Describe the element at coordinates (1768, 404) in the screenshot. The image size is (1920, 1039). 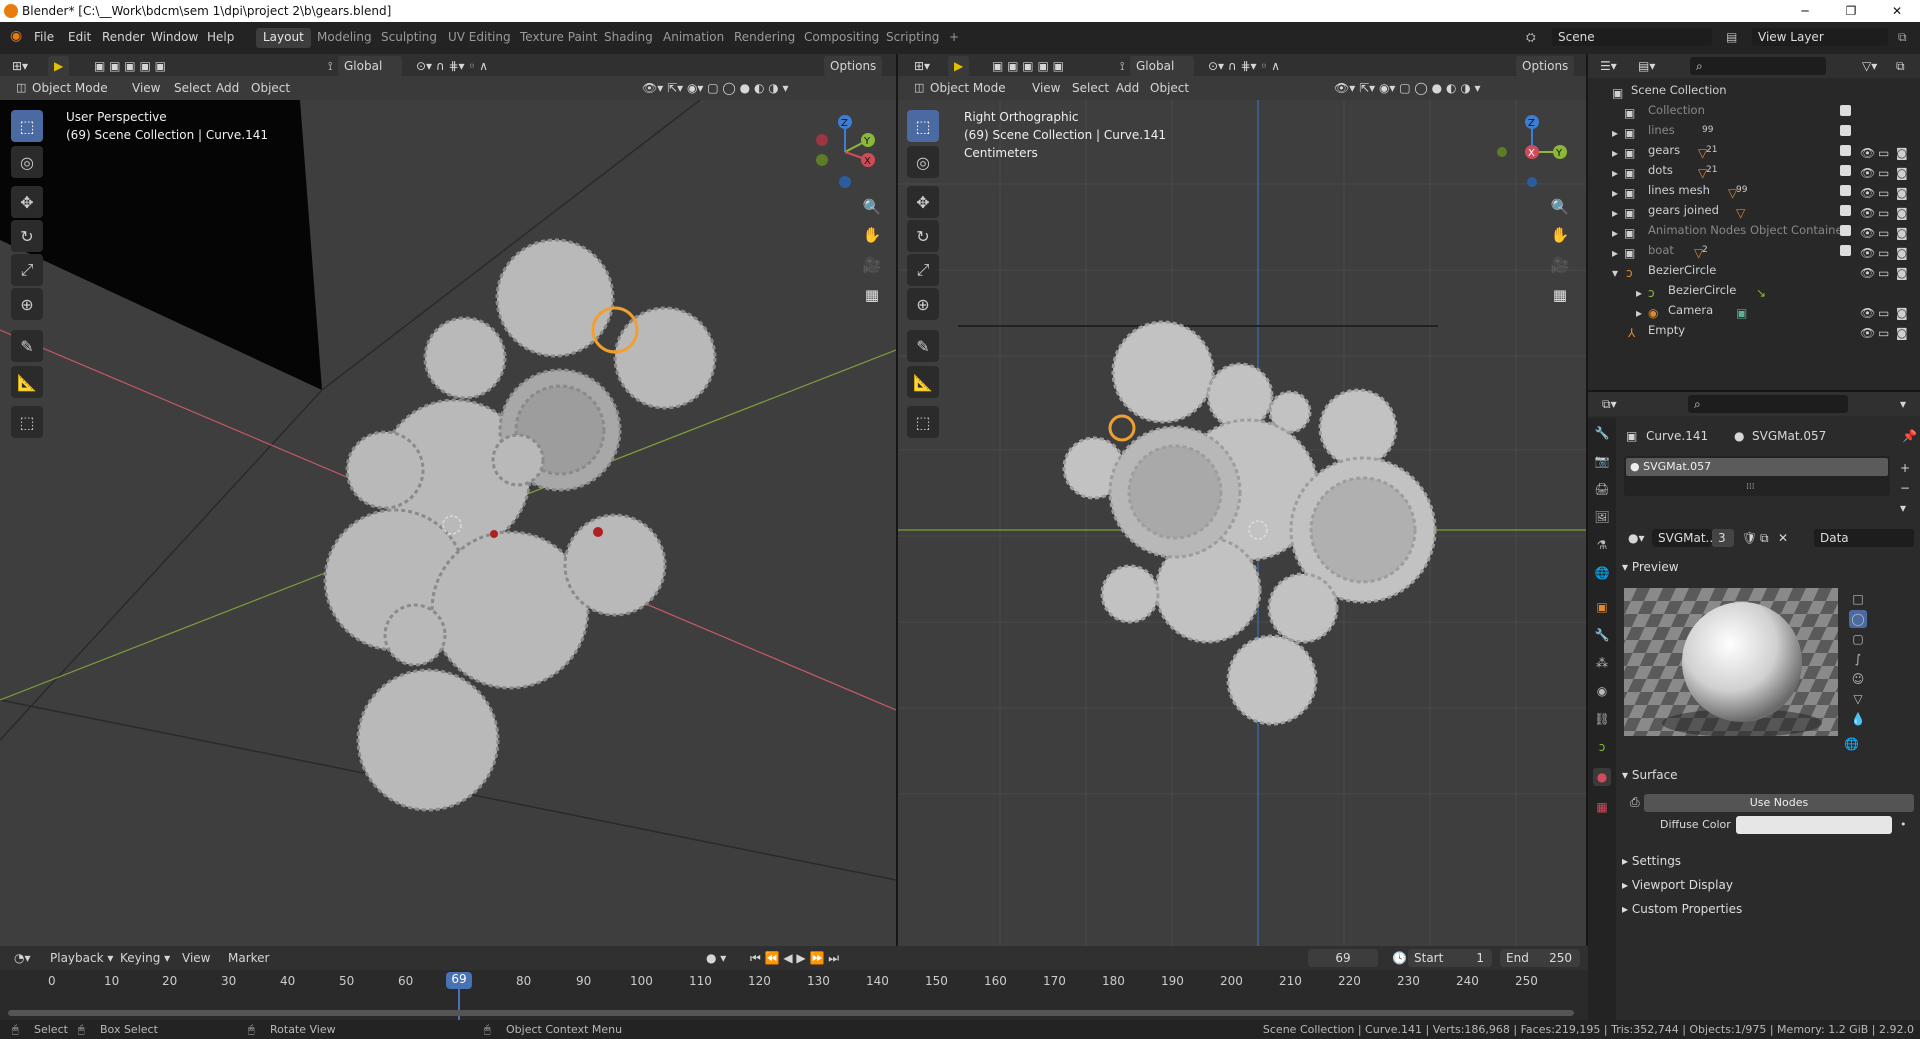
I see `properties-search-input: ⌕` at that location.